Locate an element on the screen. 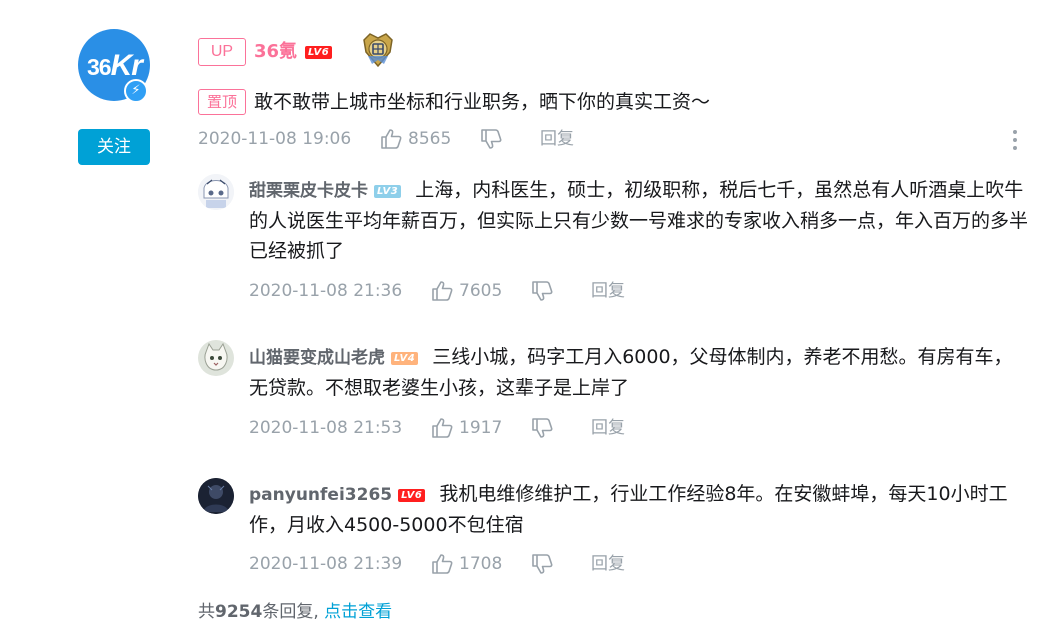  reply-username: panyunfei3265 is located at coordinates (320, 495).